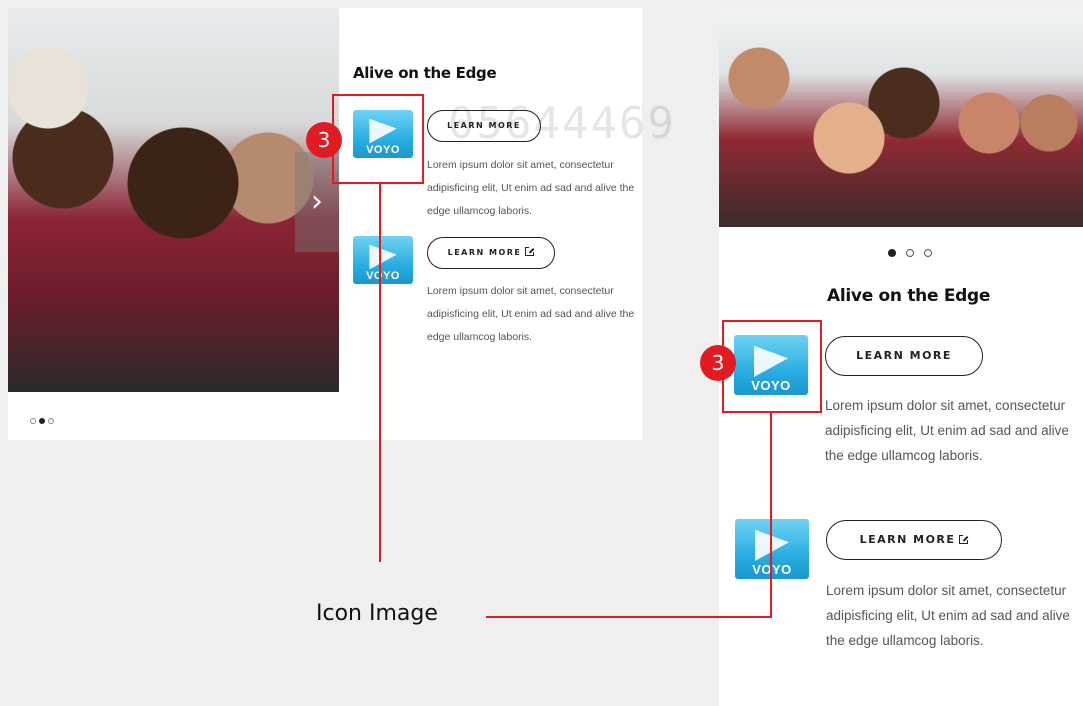  I want to click on hero-photo-mobile, so click(901, 117).